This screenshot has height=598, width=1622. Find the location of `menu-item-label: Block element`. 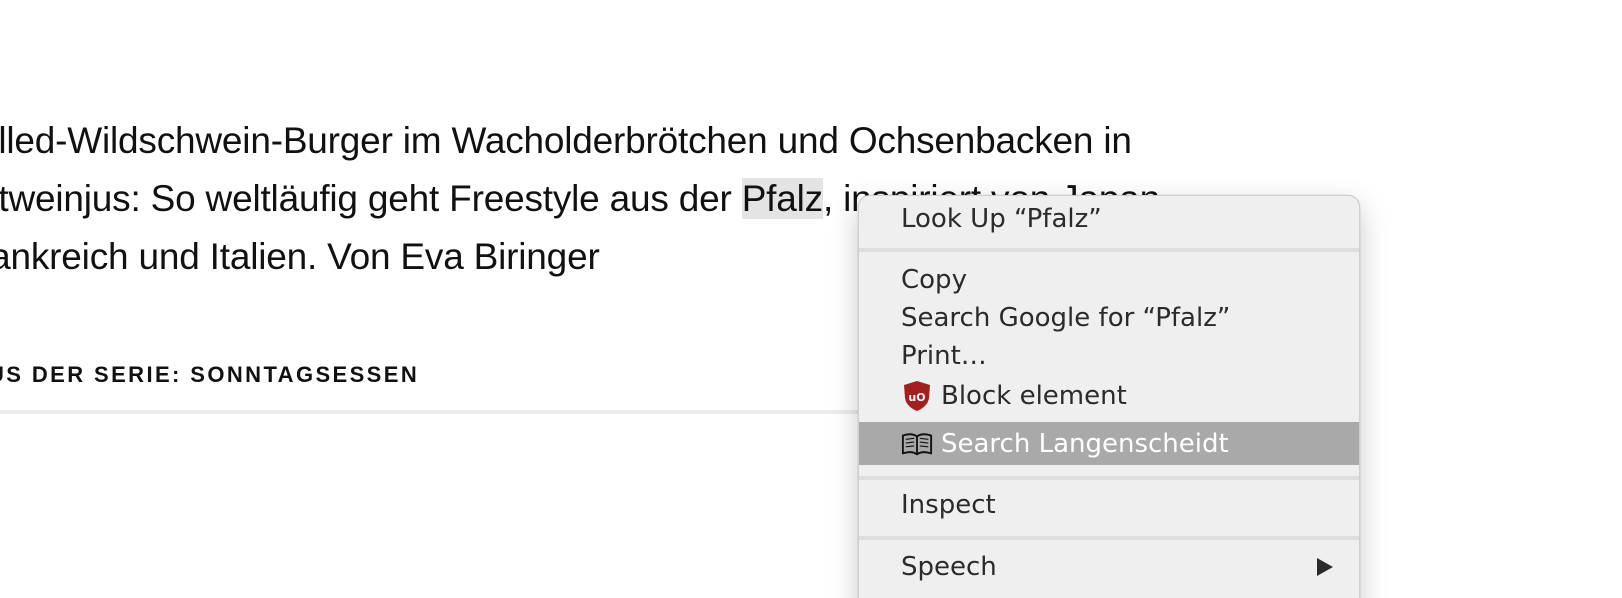

menu-item-label: Block element is located at coordinates (1034, 396).